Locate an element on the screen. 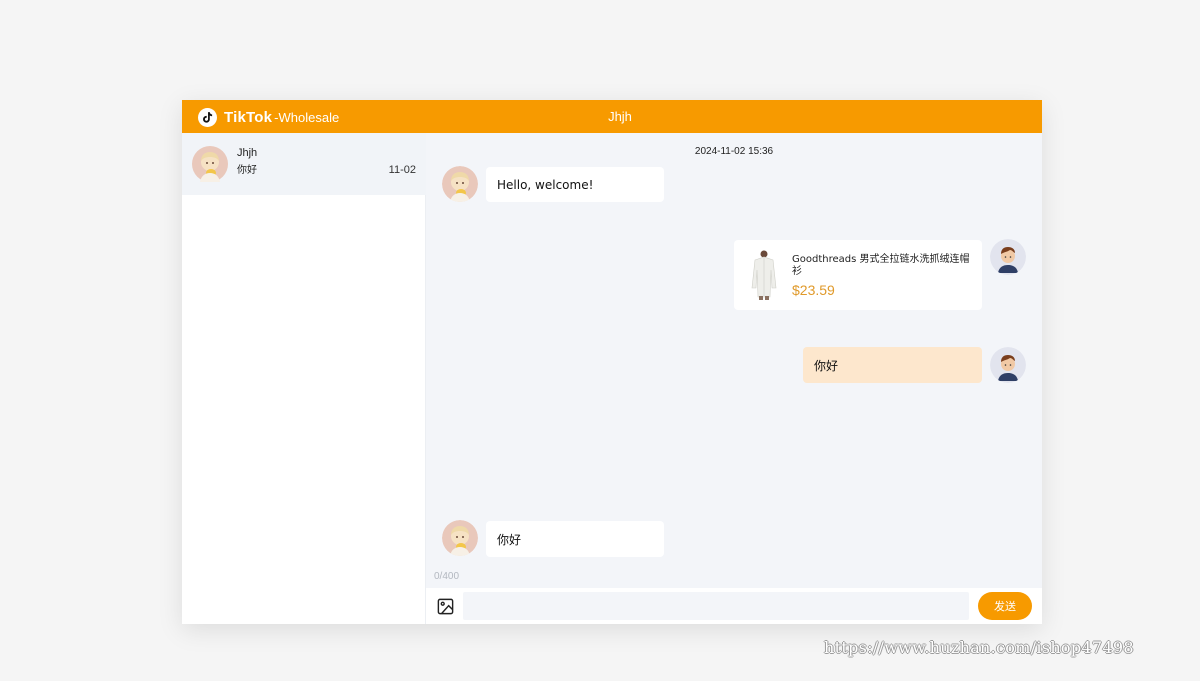 Image resolution: width=1200 pixels, height=681 pixels. message-bubble: Hello, welcome! is located at coordinates (575, 184).